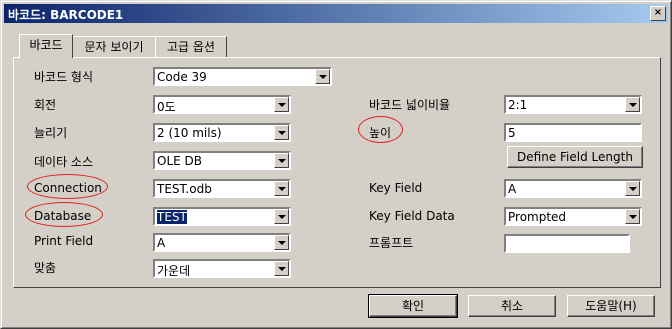 This screenshot has width=672, height=329. I want to click on data-source-label: 데이타 소스, so click(64, 162).